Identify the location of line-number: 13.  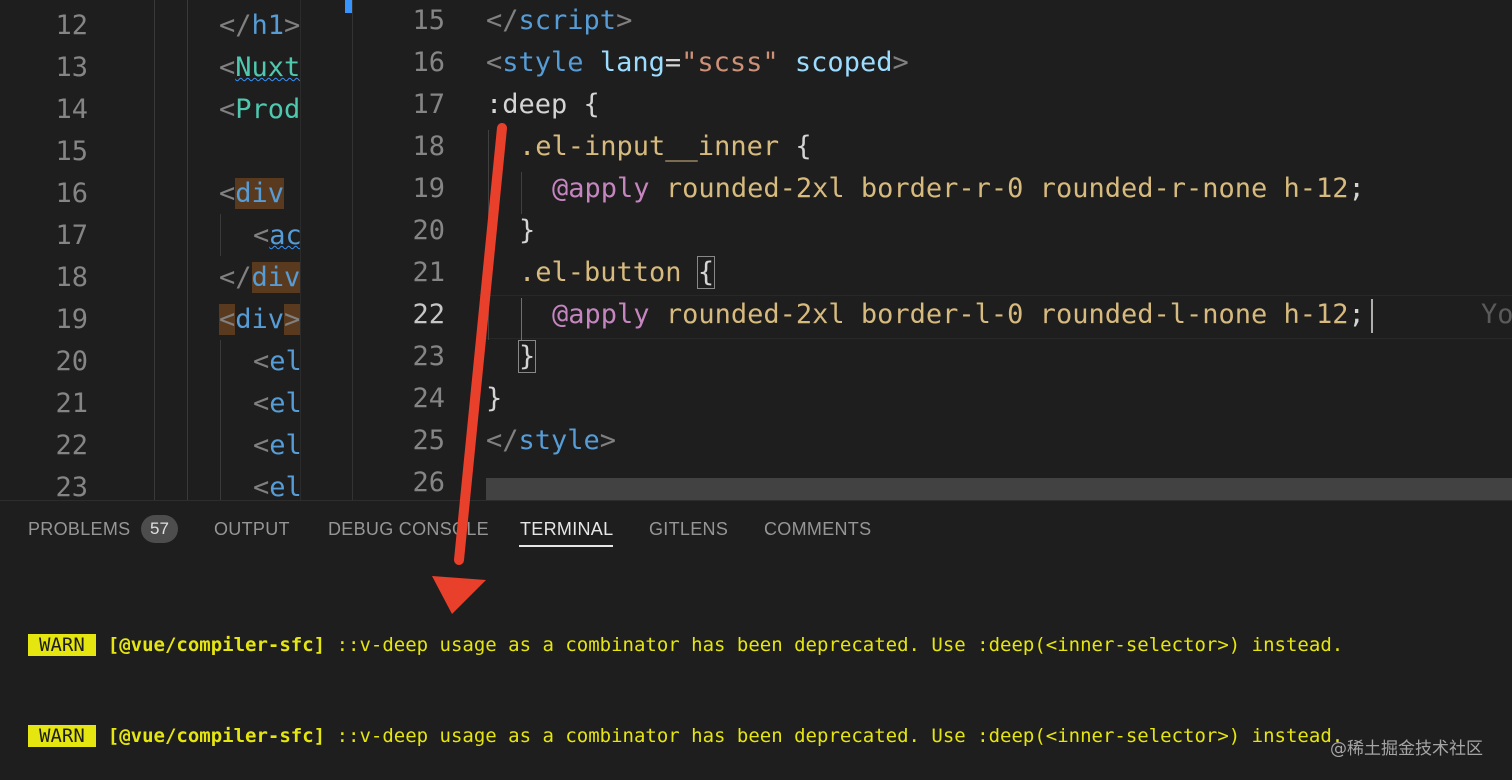
(71, 67).